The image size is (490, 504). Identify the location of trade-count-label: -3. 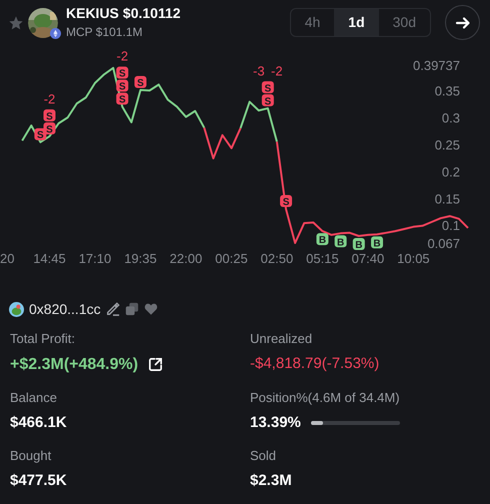
(259, 70).